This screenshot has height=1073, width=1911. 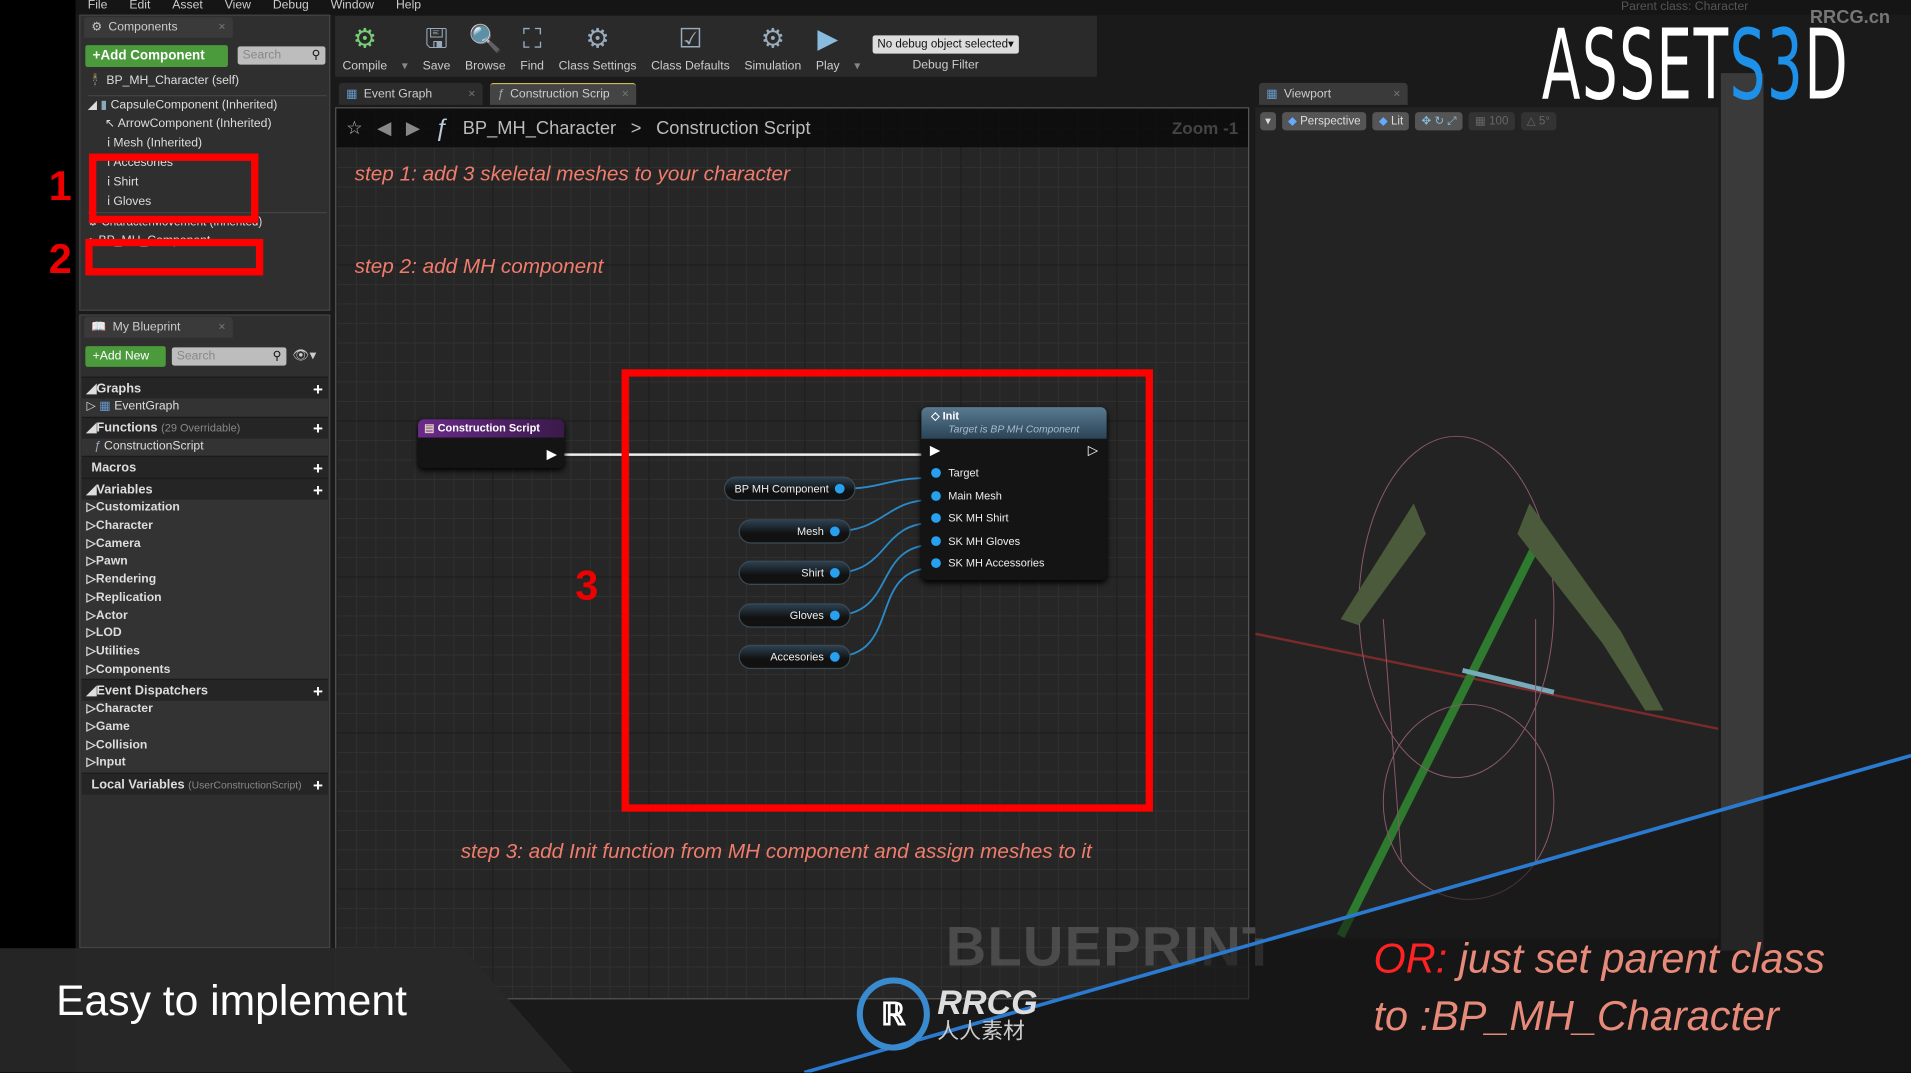 I want to click on tab-viewport: ▦ Viewport ×, so click(x=1333, y=93).